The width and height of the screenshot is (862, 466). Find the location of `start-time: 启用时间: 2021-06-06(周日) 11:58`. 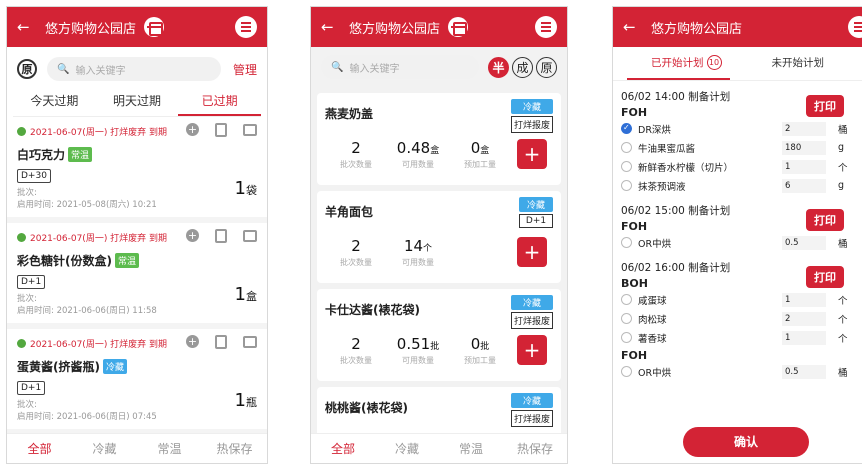

start-time: 启用时间: 2021-06-06(周日) 11:58 is located at coordinates (87, 311).